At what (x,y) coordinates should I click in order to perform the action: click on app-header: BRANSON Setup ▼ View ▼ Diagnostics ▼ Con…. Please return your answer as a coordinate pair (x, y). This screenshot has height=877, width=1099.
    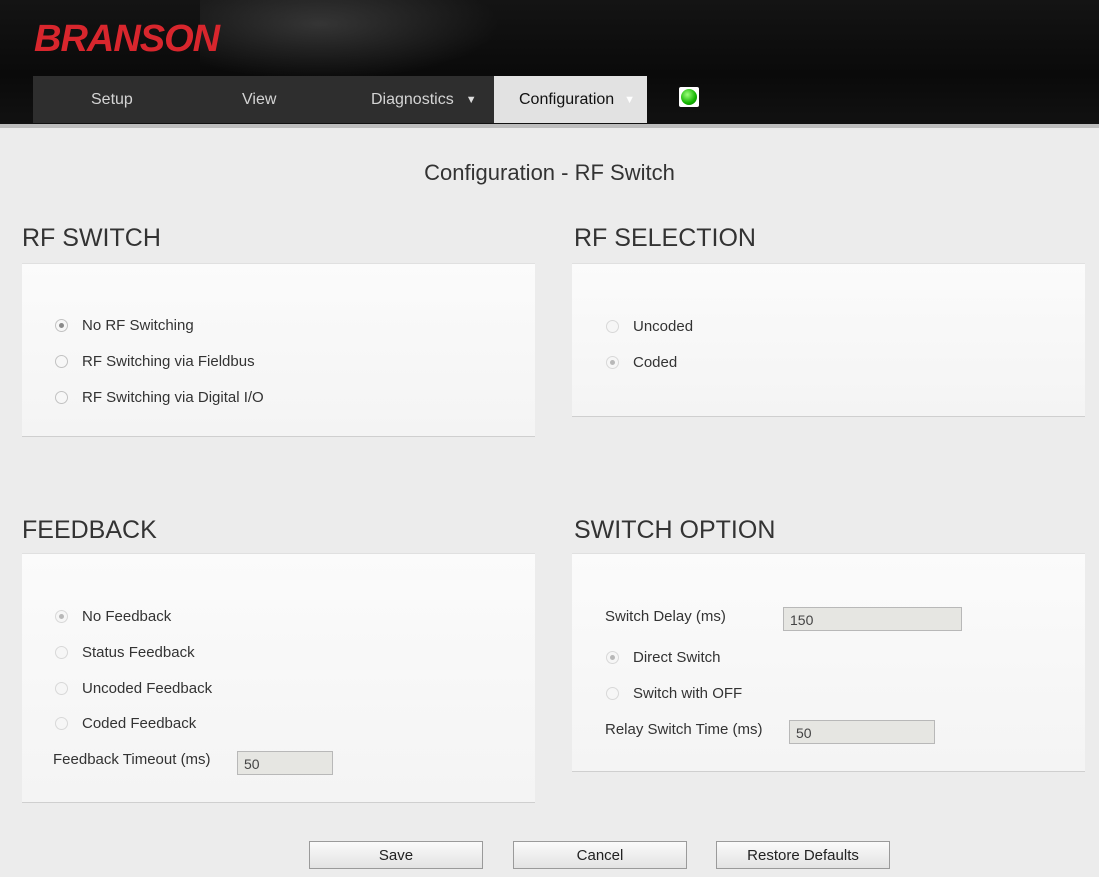
    Looking at the image, I should click on (549, 62).